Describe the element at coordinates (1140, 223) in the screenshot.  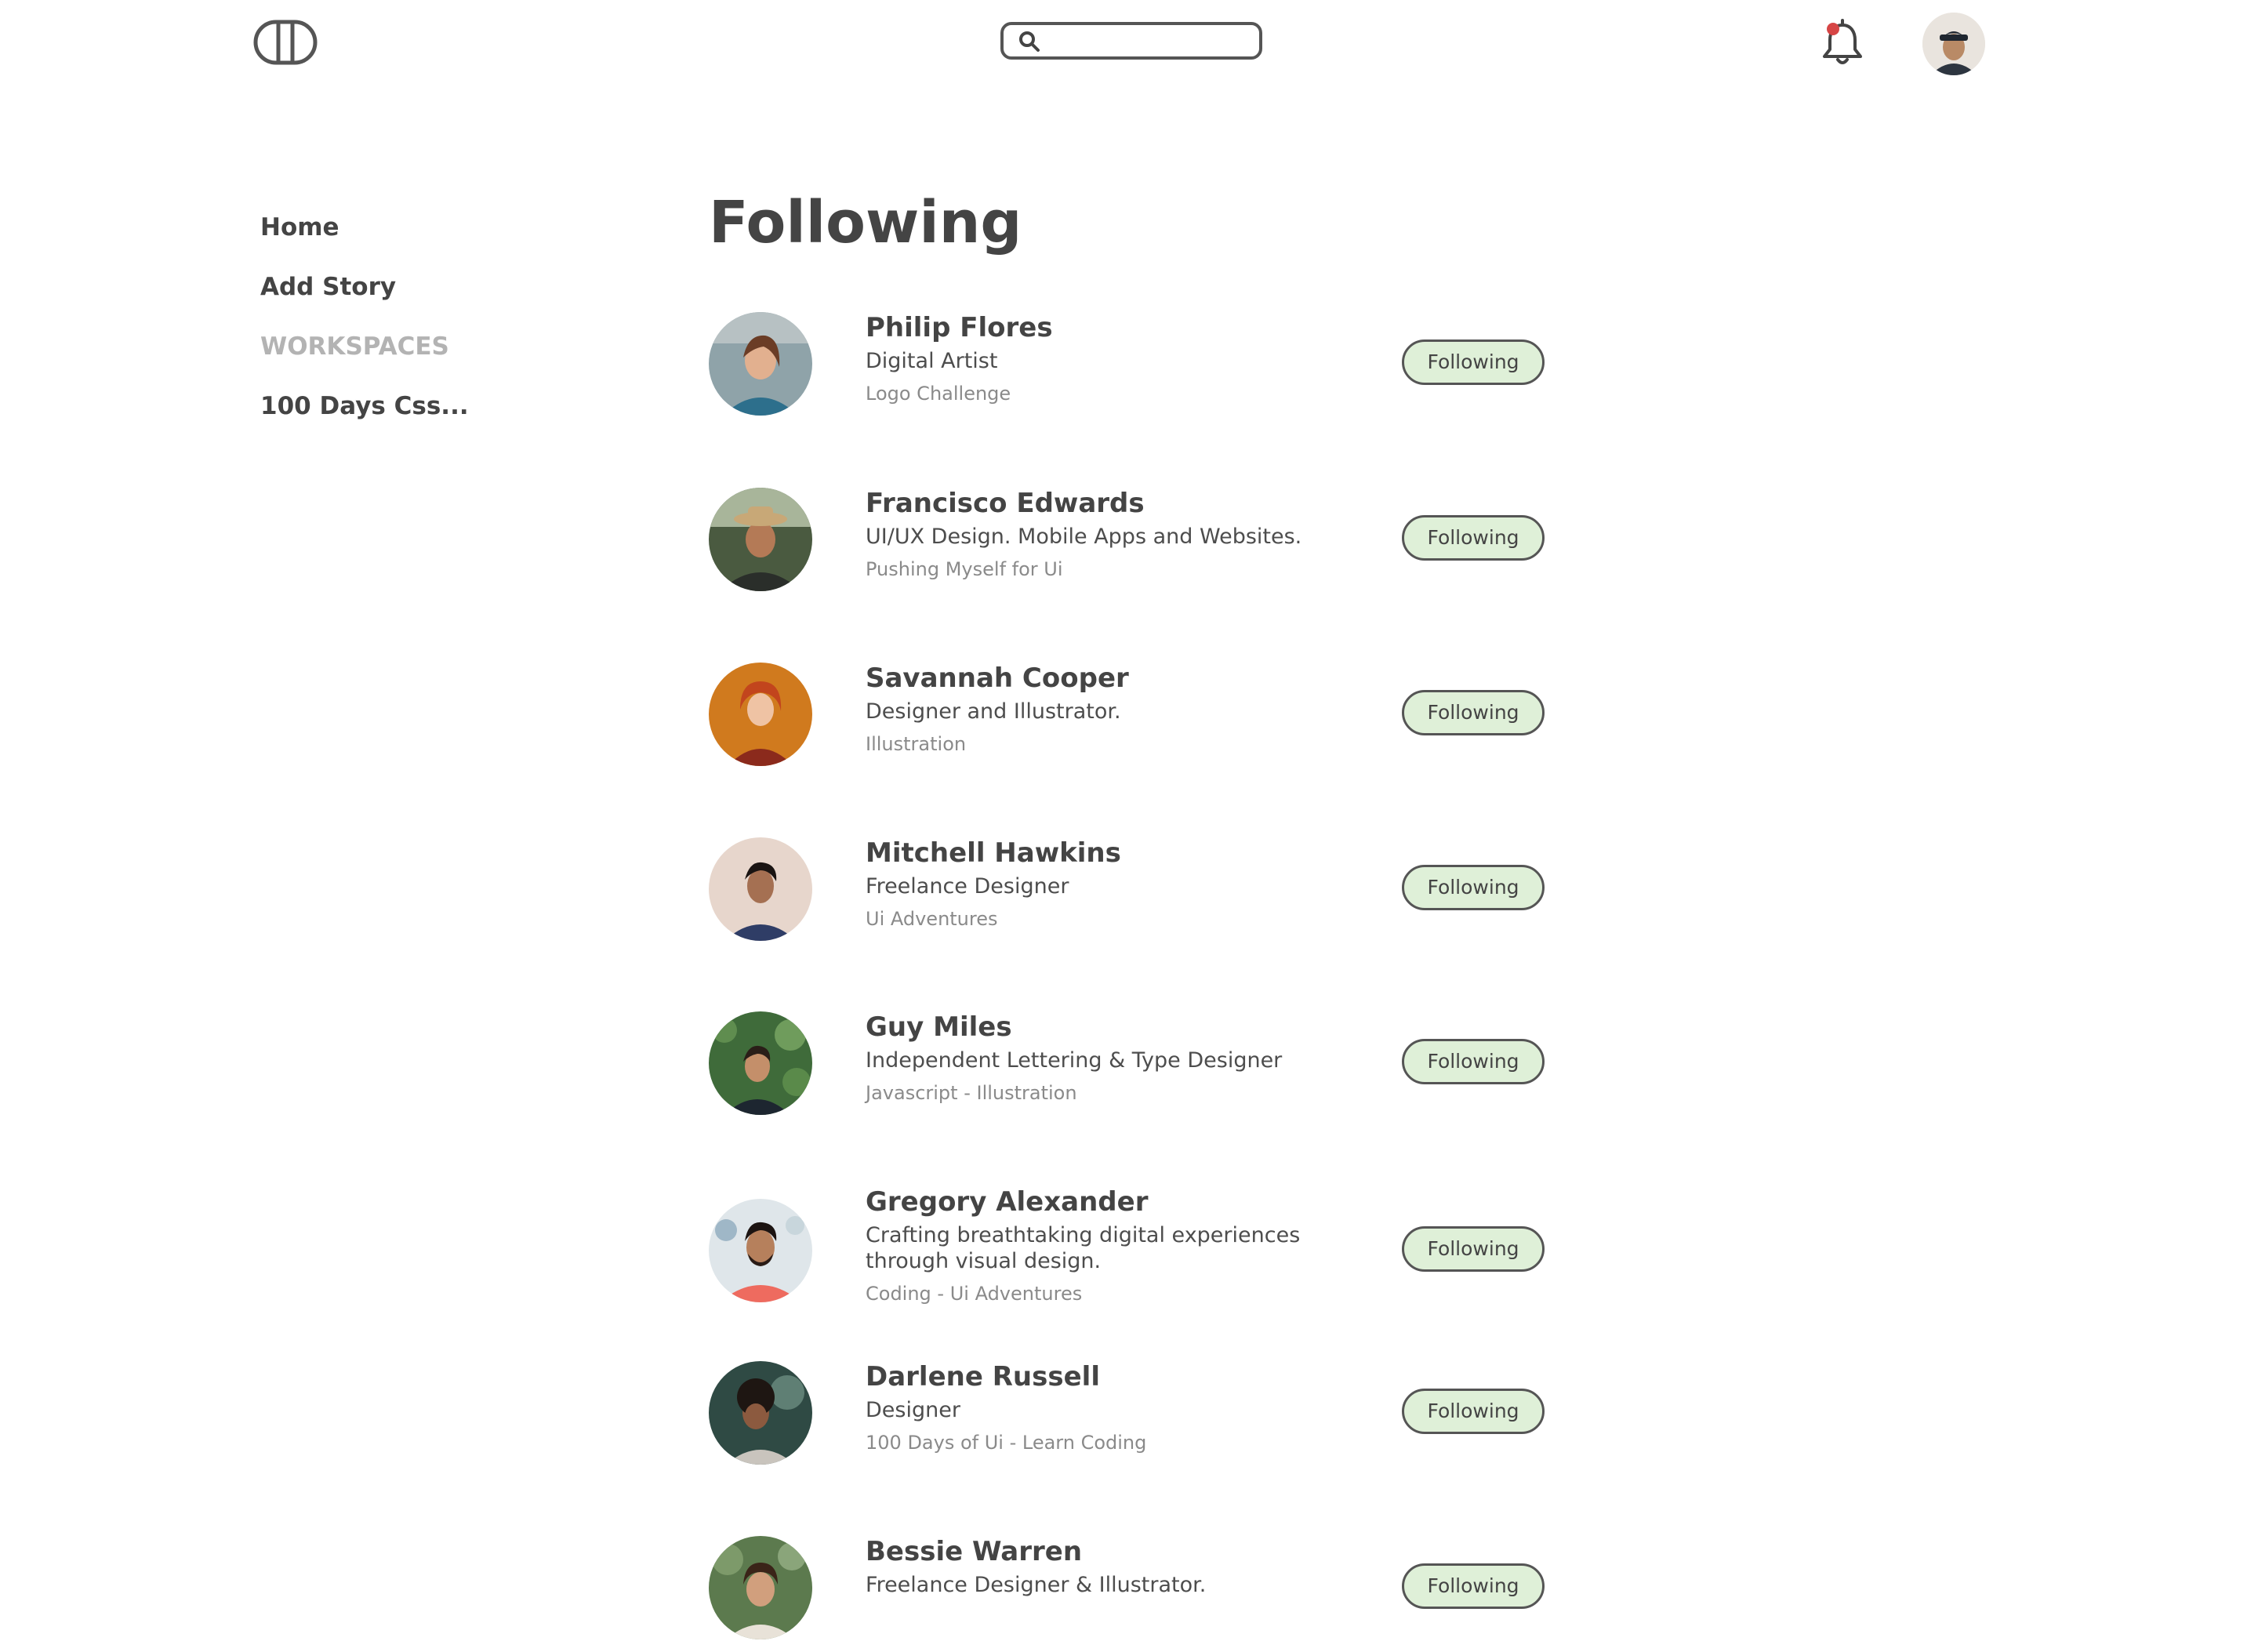
I see `main-content: Following` at that location.